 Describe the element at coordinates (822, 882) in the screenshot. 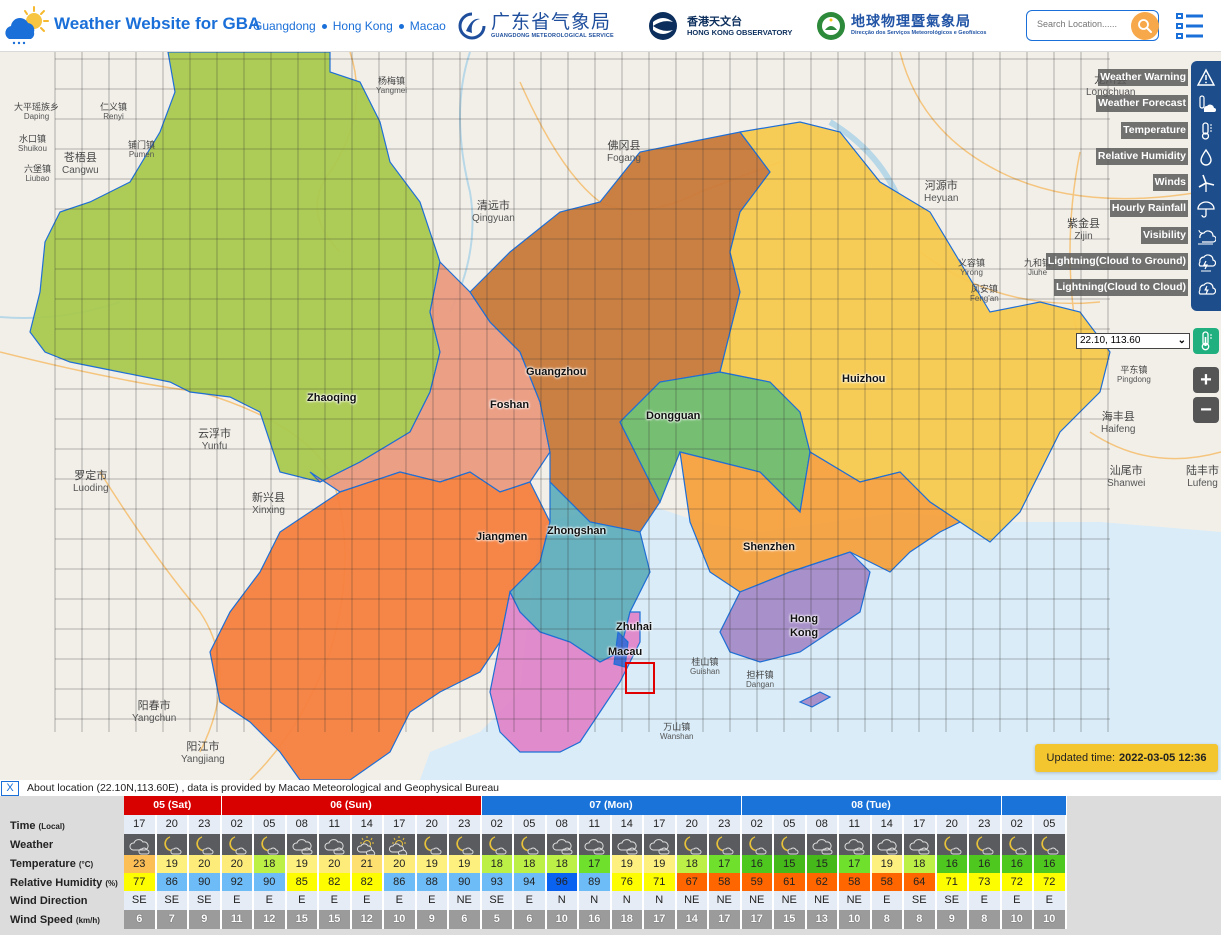

I see `humidity-cell: 62` at that location.